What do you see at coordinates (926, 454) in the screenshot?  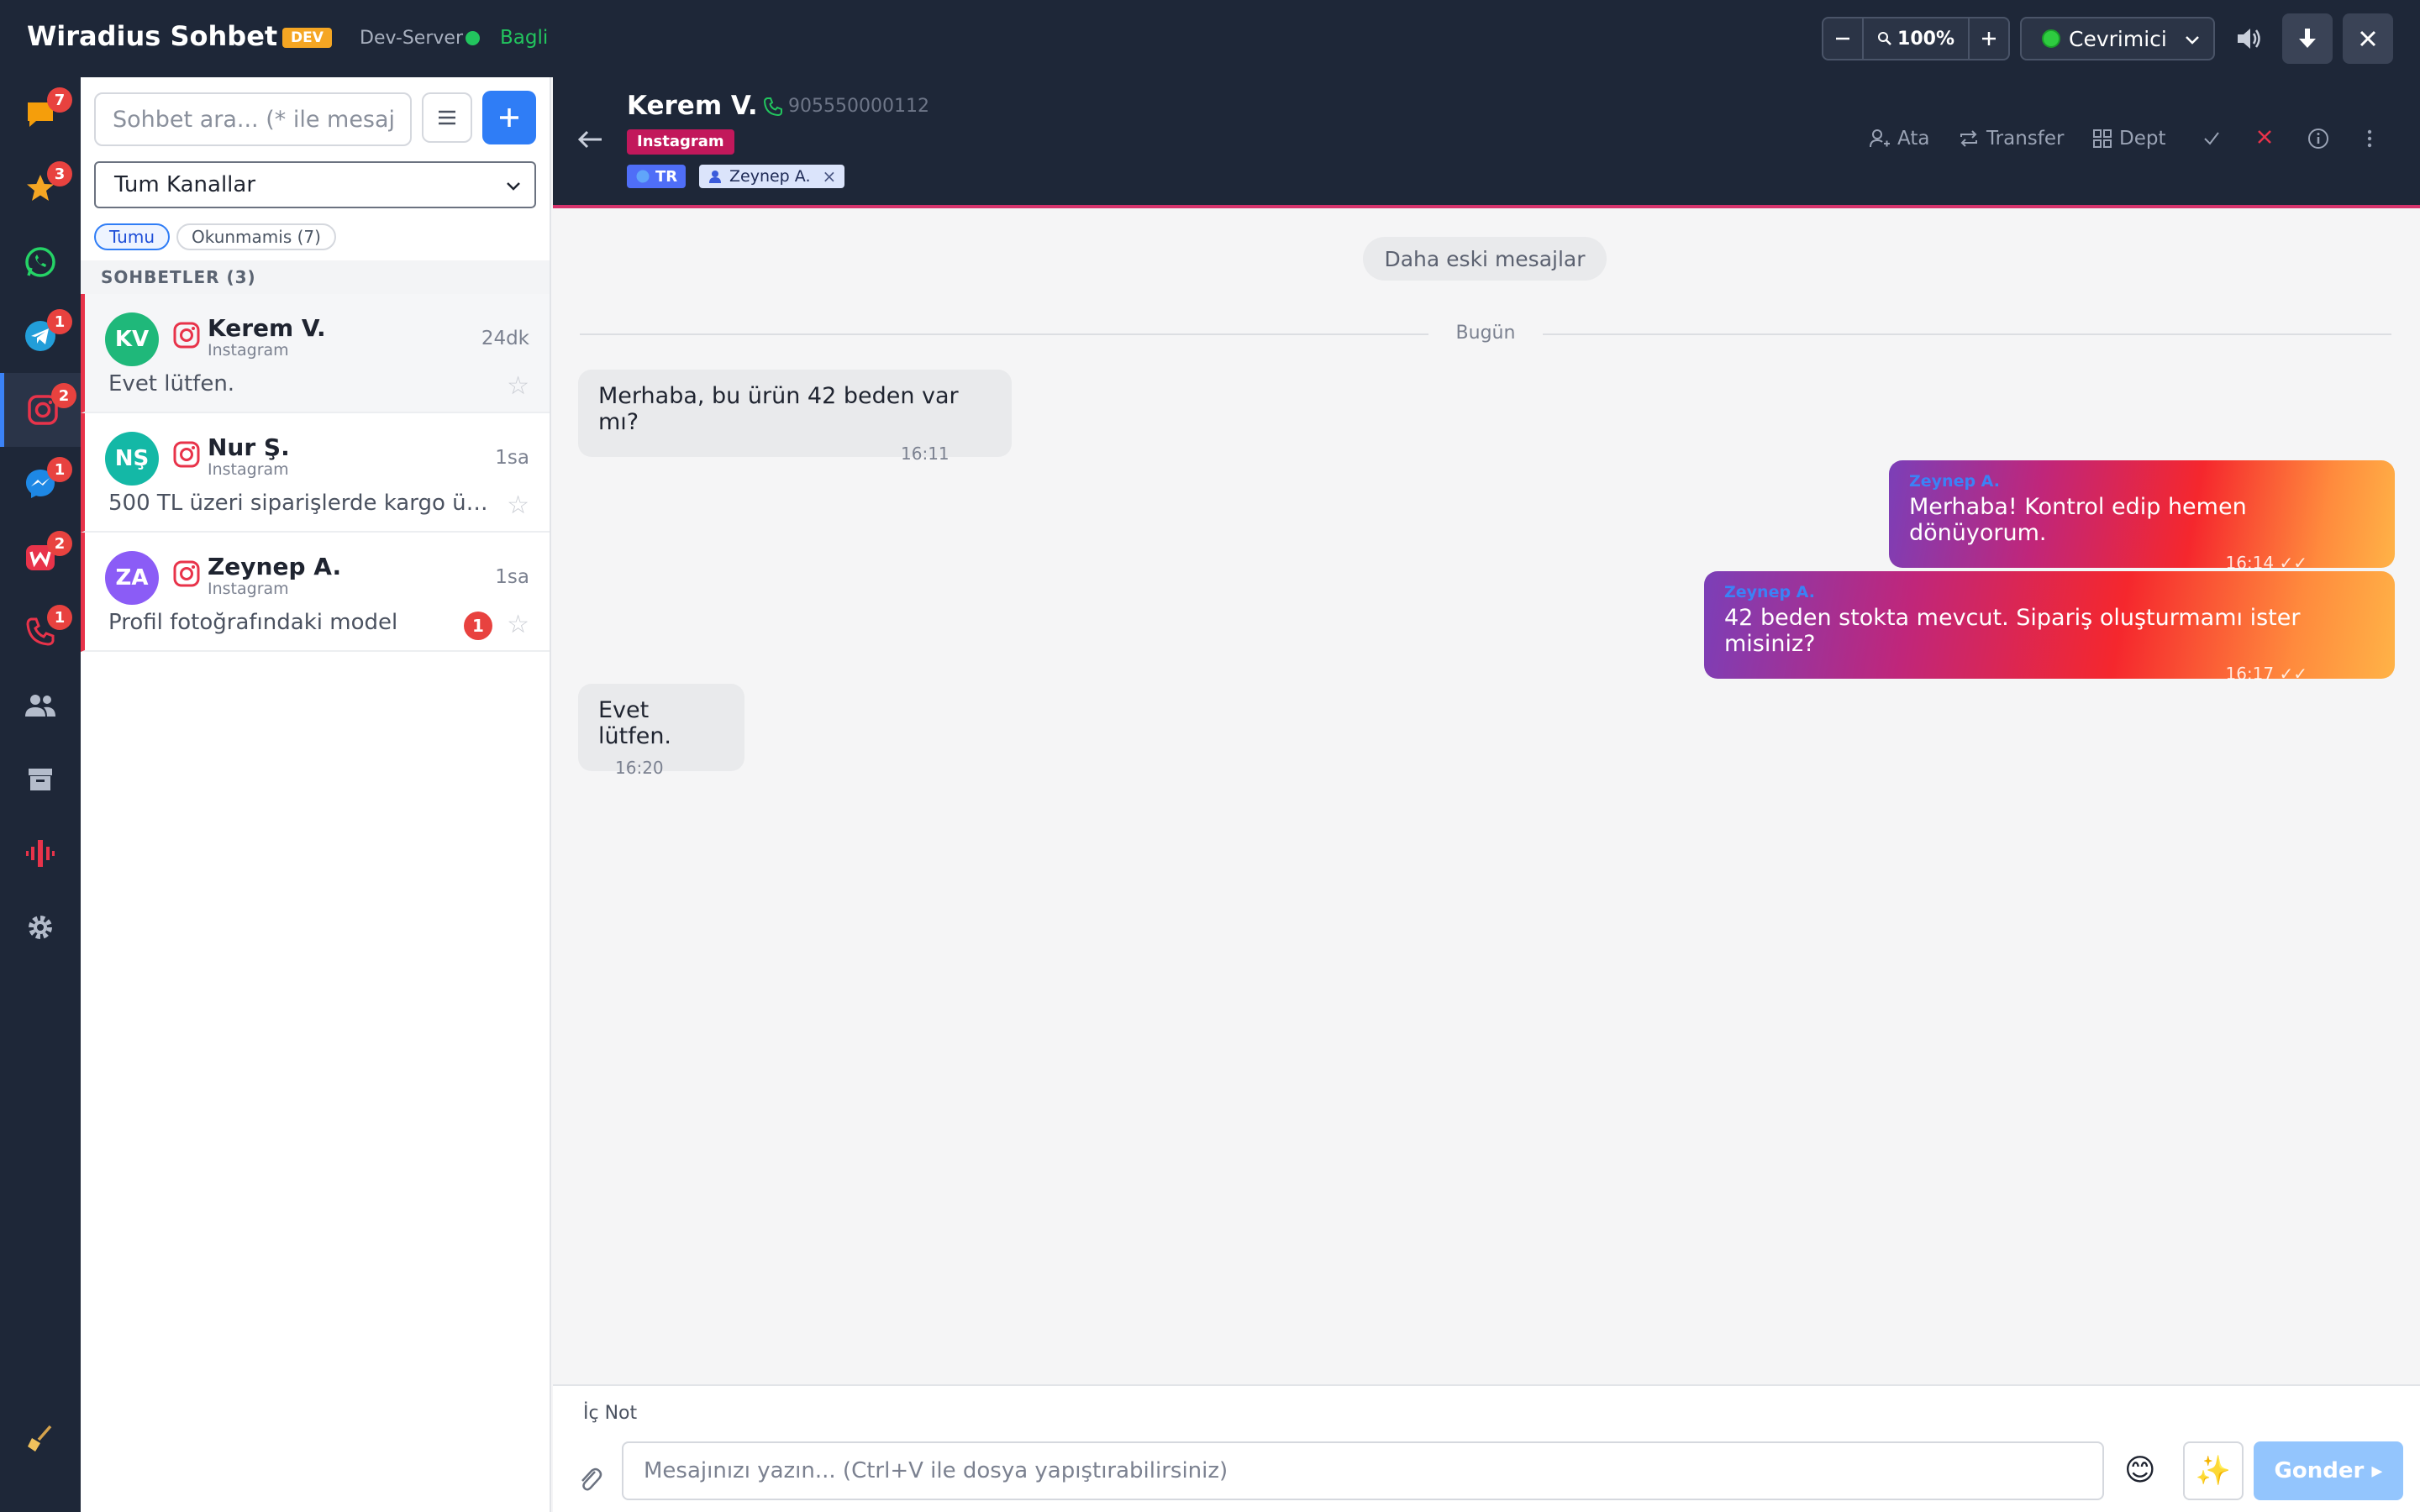 I see `message-time: 16:11` at bounding box center [926, 454].